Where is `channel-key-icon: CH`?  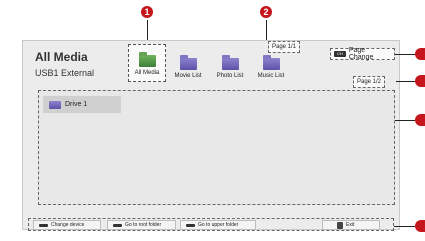 channel-key-icon: CH is located at coordinates (340, 54).